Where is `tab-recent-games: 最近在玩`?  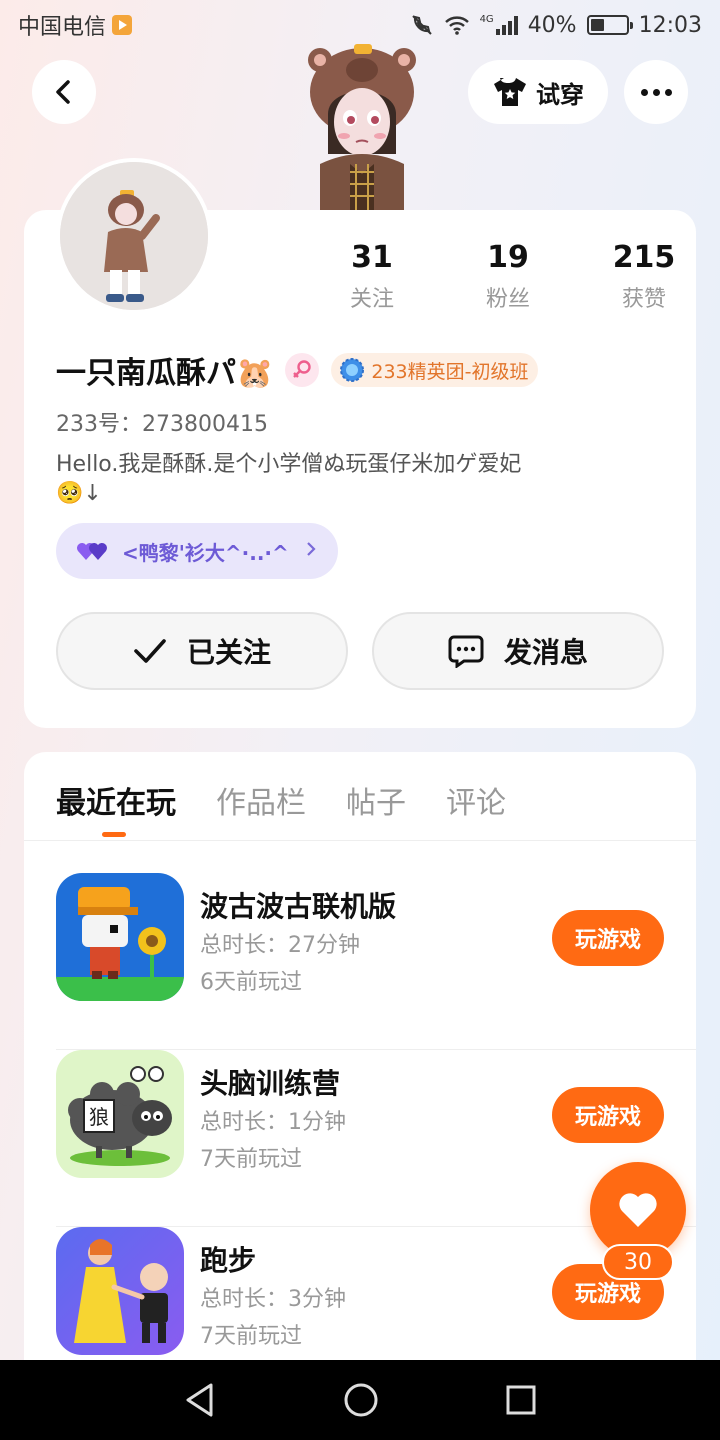
tab-recent-games: 最近在玩 is located at coordinates (116, 807).